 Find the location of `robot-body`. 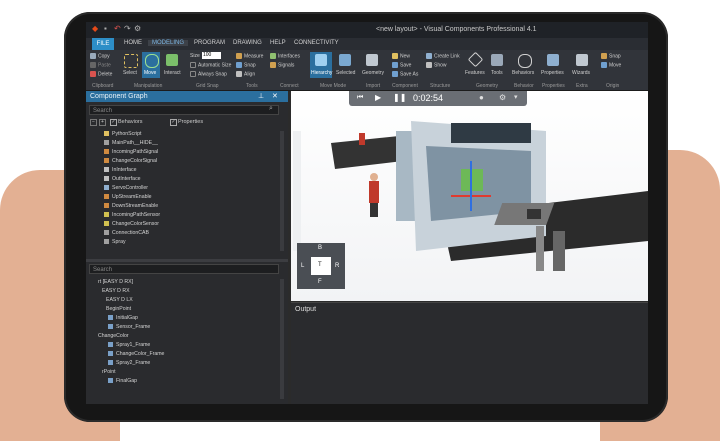

robot-body is located at coordinates (374, 192).